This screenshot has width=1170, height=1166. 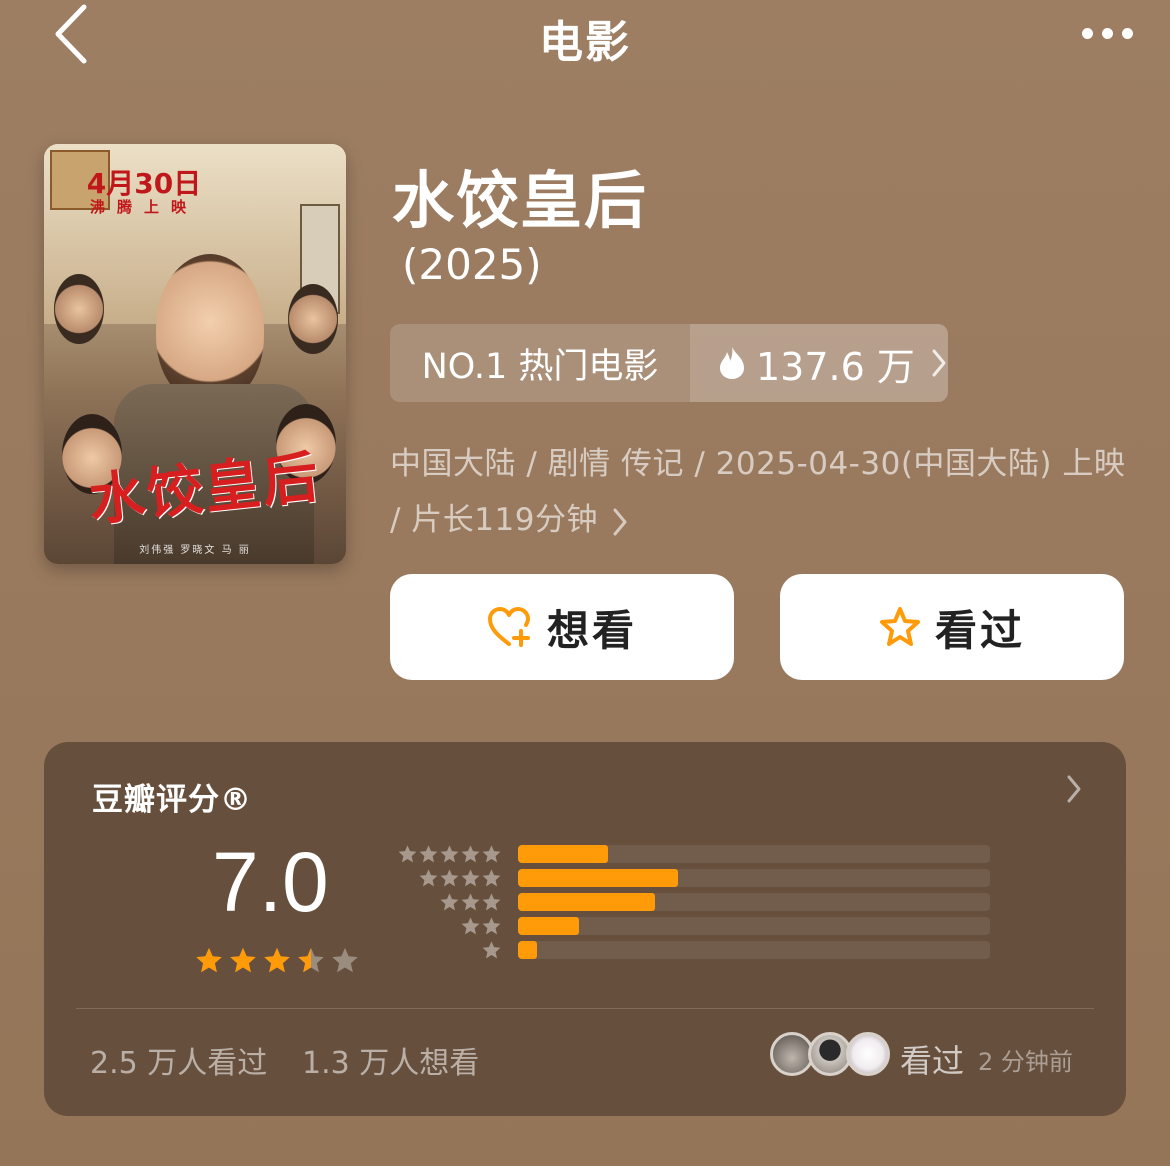 I want to click on watched-button: 看过, so click(x=952, y=627).